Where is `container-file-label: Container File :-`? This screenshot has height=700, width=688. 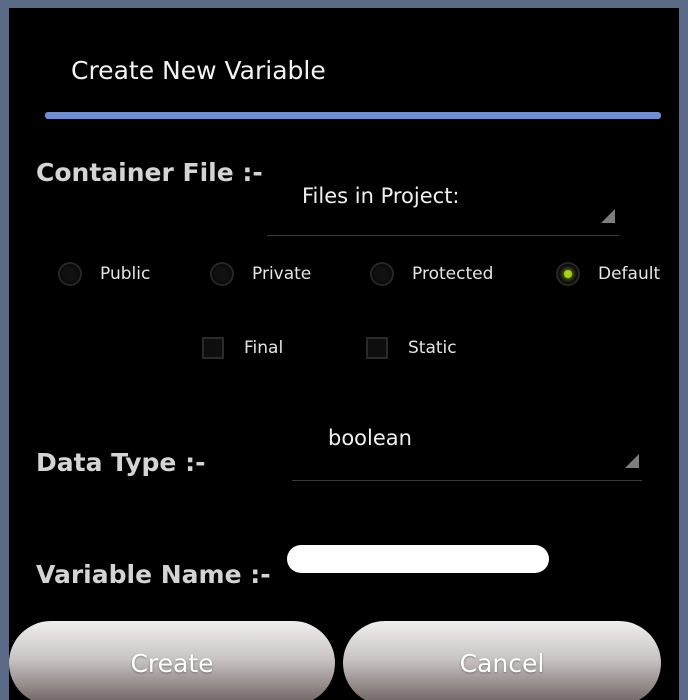
container-file-label: Container File :- is located at coordinates (149, 172).